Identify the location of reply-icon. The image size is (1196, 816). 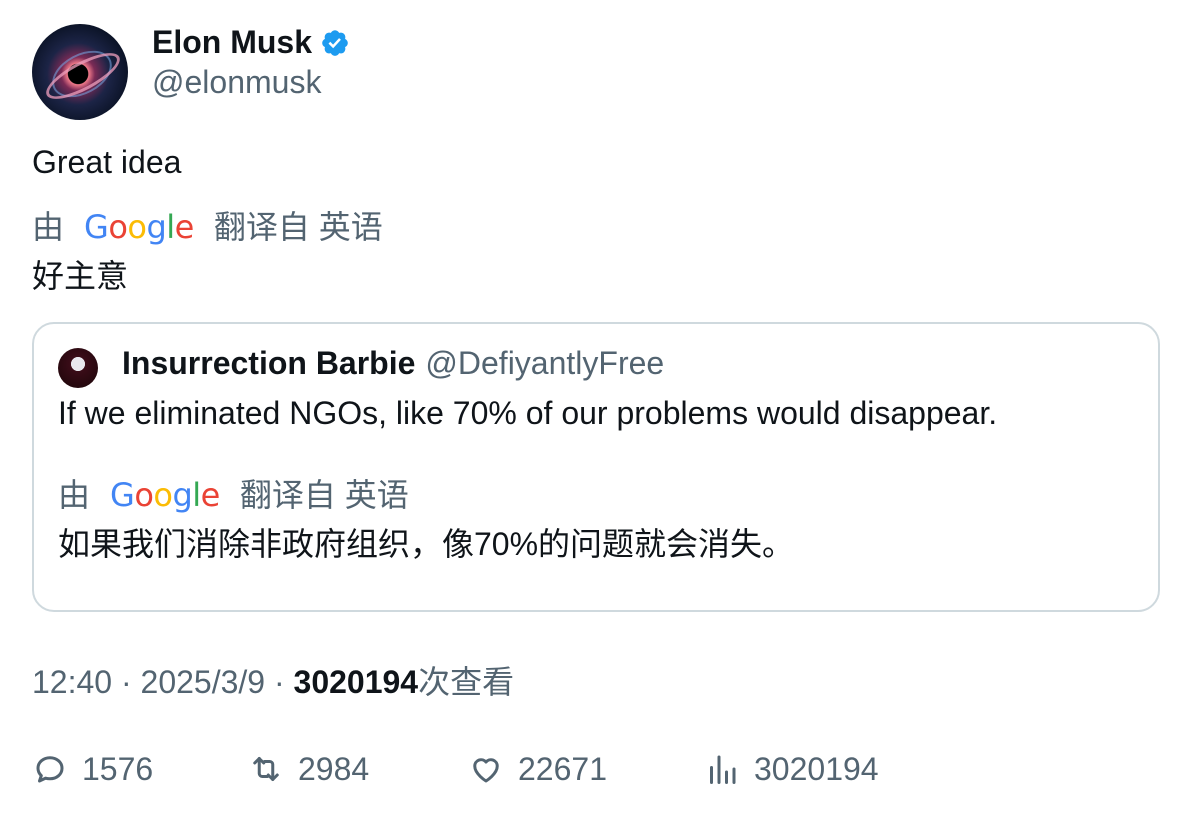
(50, 769).